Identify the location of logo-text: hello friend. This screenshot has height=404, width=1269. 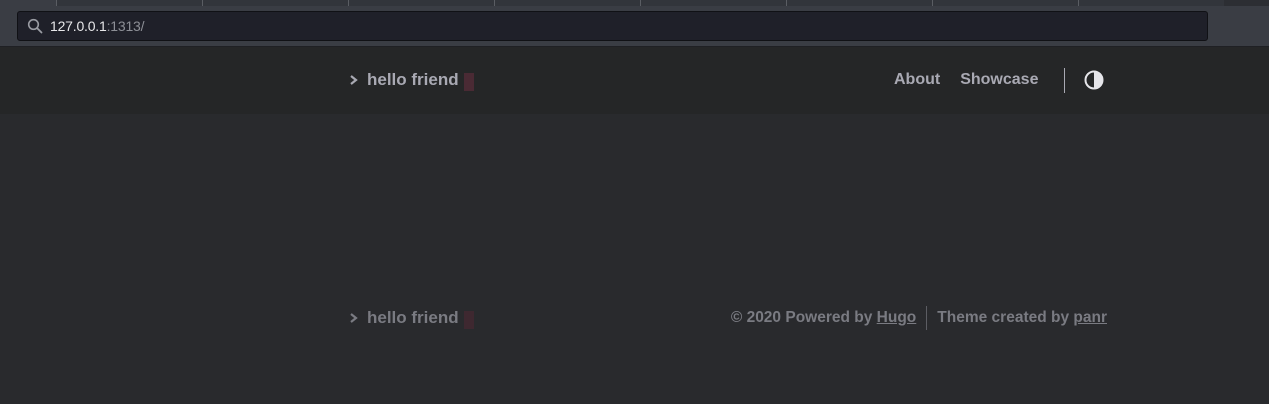
(413, 79).